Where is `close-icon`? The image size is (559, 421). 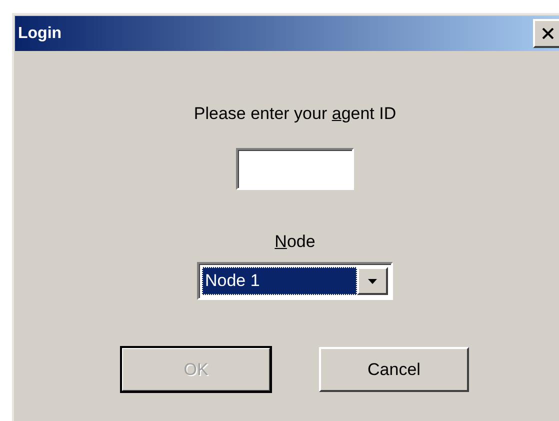
close-icon is located at coordinates (548, 33).